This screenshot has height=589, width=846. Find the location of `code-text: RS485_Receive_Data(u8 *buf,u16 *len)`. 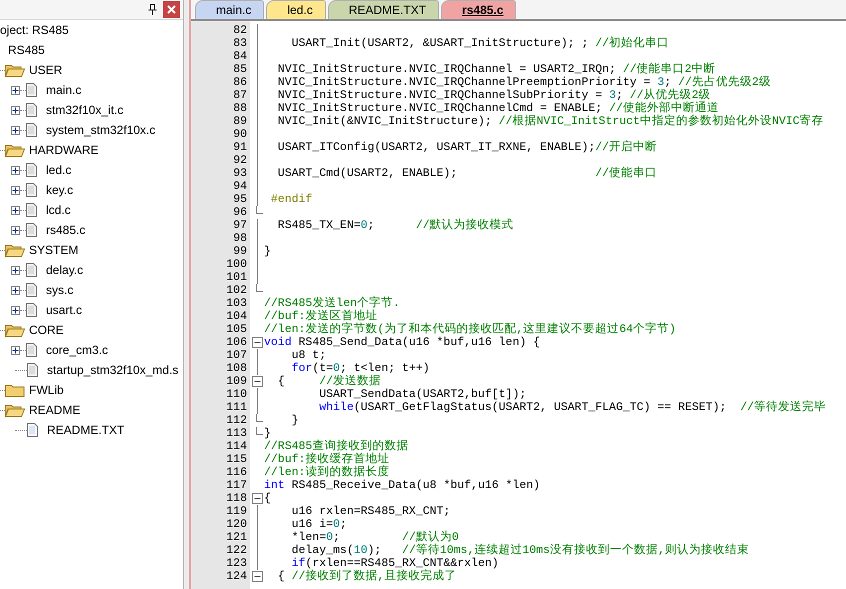

code-text: RS485_Receive_Data(u8 *buf,u16 *len) is located at coordinates (415, 485).